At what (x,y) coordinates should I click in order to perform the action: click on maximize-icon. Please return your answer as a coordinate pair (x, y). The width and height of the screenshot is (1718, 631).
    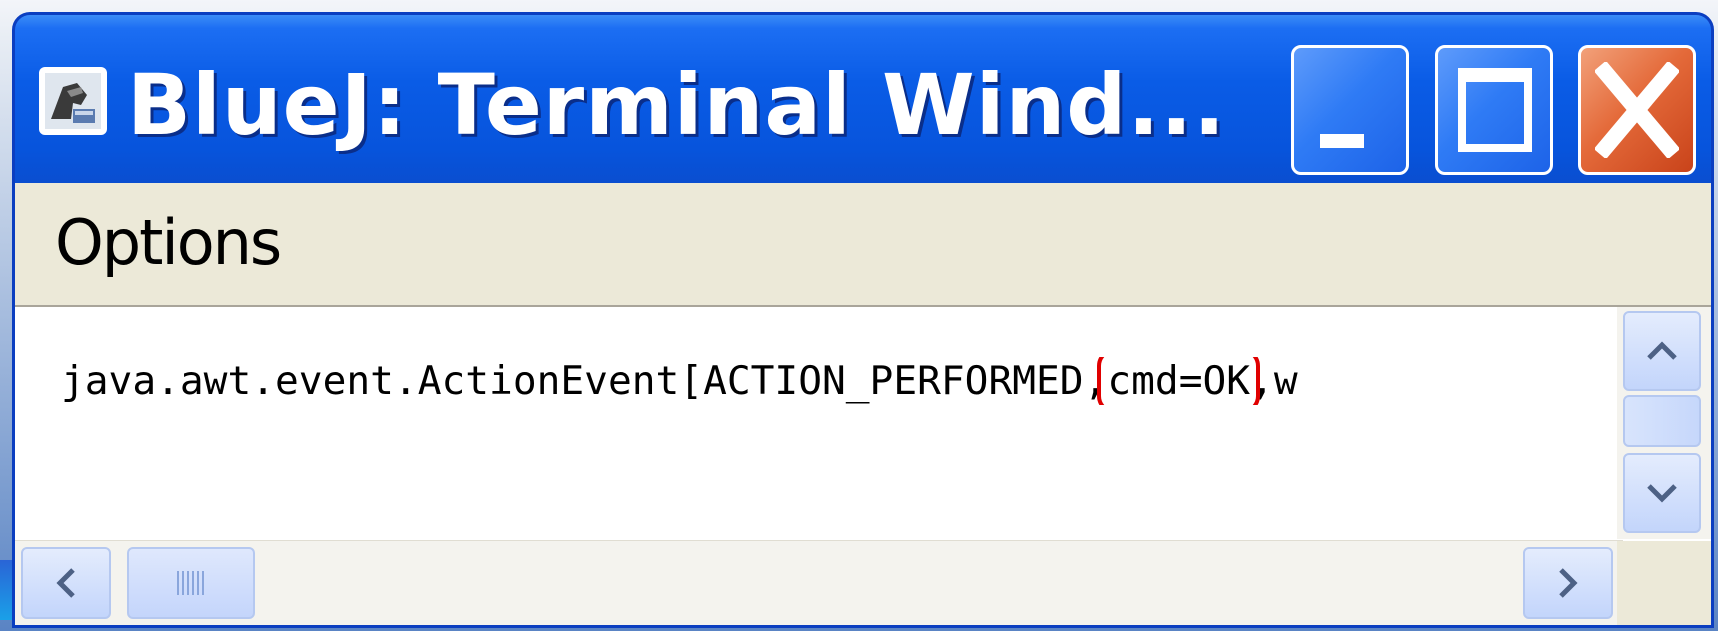
    Looking at the image, I should click on (1495, 110).